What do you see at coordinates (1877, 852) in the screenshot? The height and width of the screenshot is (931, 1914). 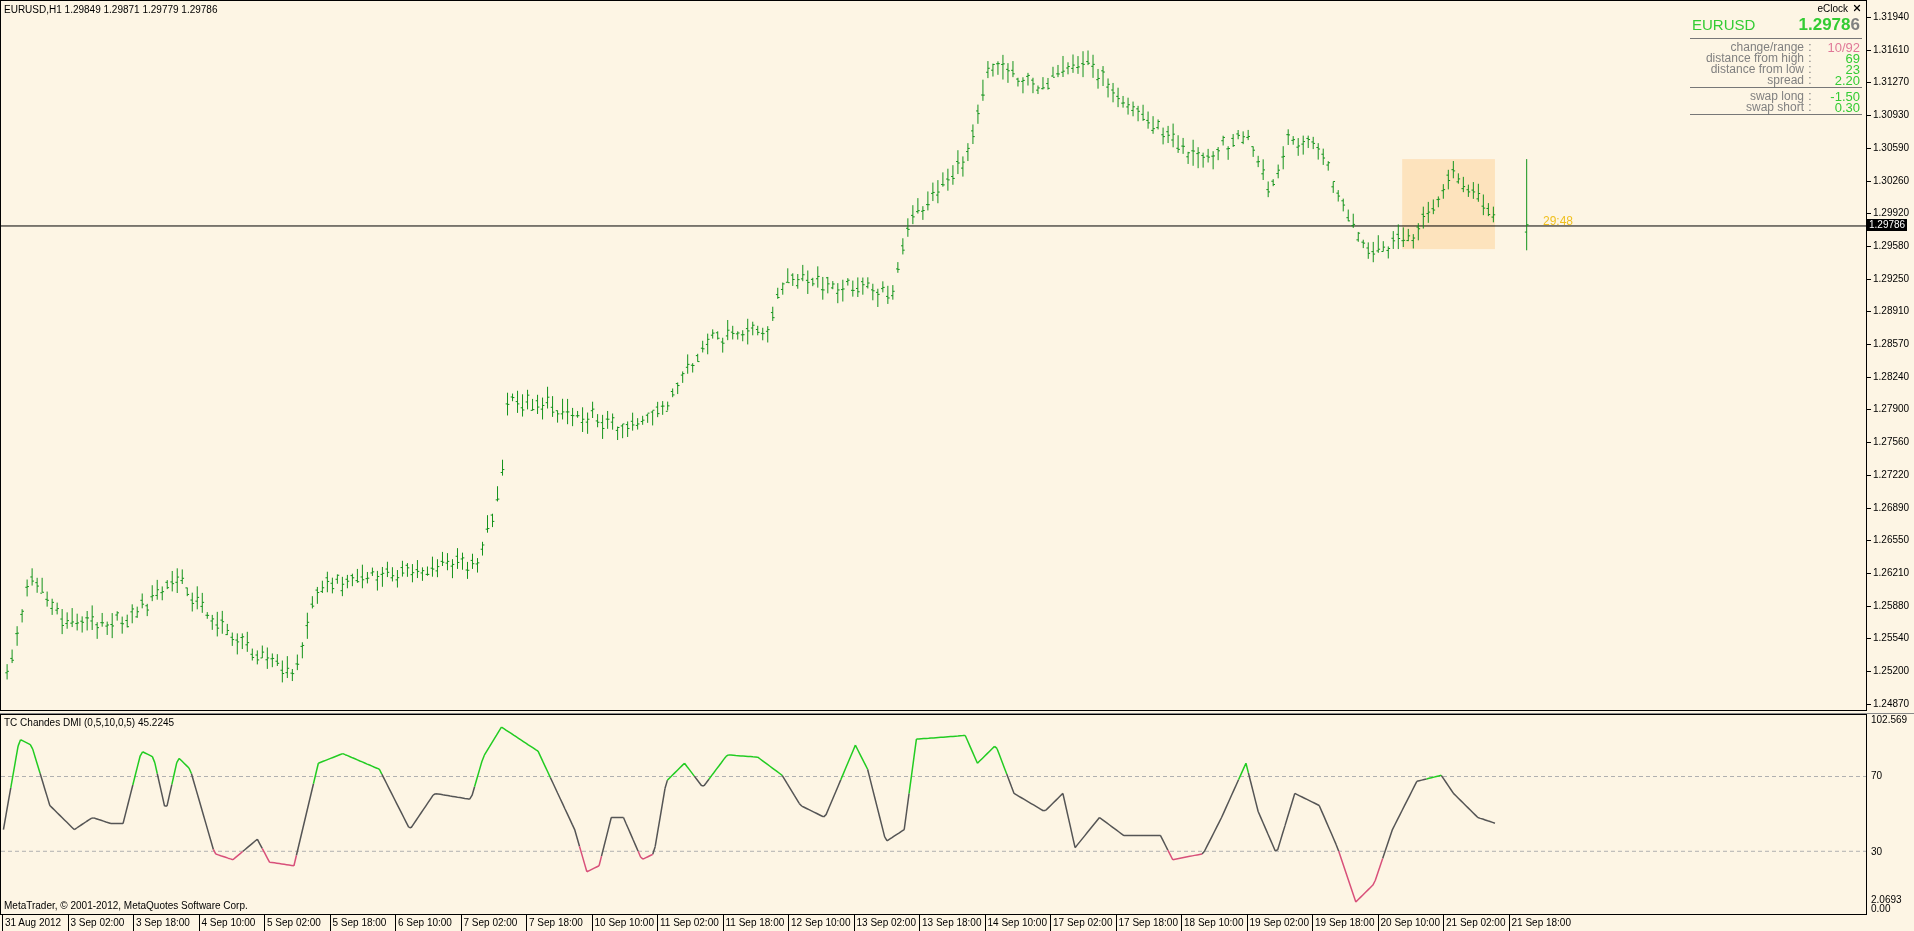 I see `indicator-axis-label: 30` at bounding box center [1877, 852].